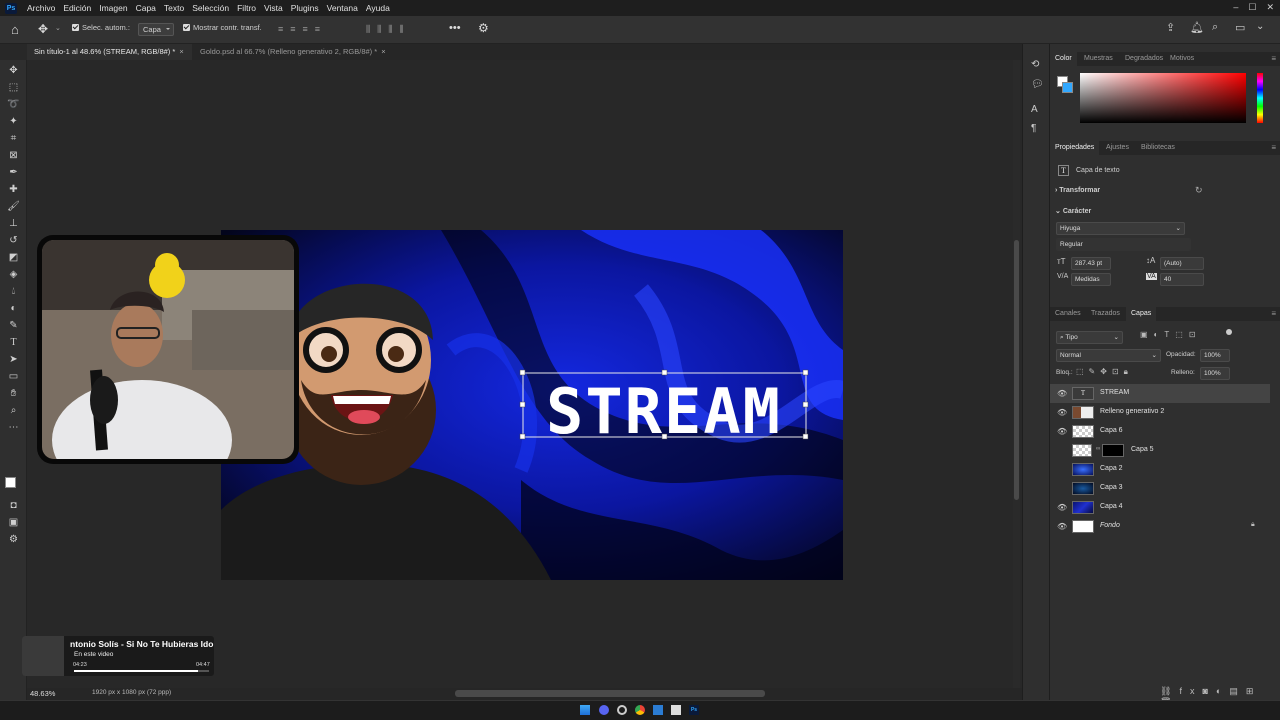 The width and height of the screenshot is (1280, 720). What do you see at coordinates (1077, 190) in the screenshot?
I see `transform-section: › Transformar` at bounding box center [1077, 190].